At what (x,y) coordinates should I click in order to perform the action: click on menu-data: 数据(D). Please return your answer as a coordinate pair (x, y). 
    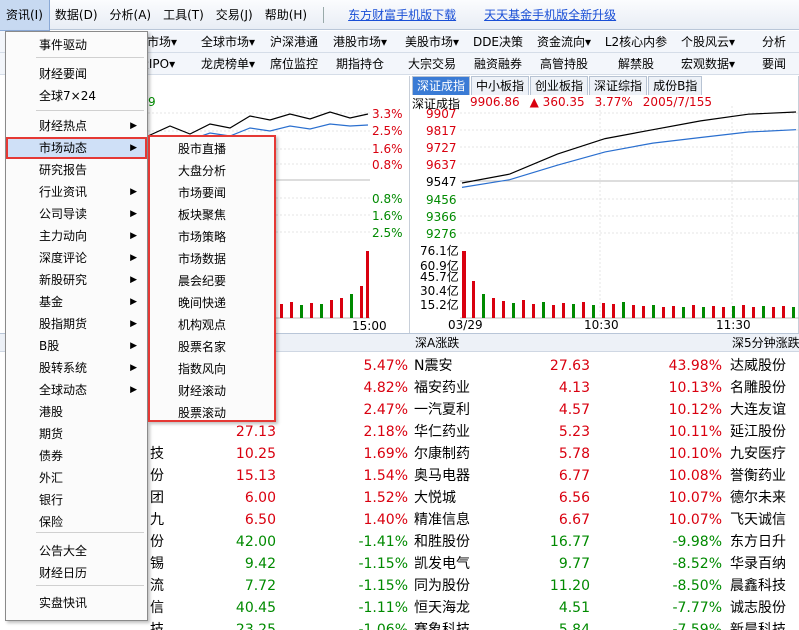
    Looking at the image, I should click on (76, 15).